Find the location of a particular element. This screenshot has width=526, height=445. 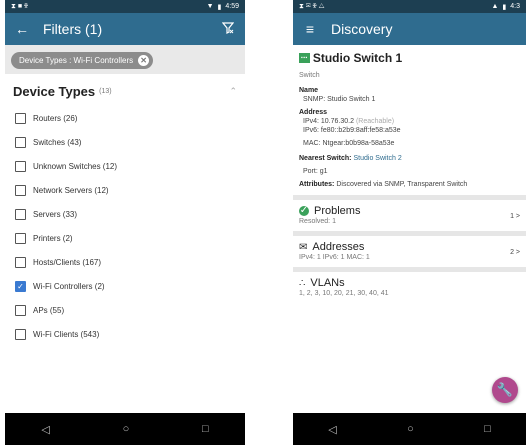

status-bar: ⧗ ✉ ✠ △ ▲ ▮ 4:3 is located at coordinates (409, 6).